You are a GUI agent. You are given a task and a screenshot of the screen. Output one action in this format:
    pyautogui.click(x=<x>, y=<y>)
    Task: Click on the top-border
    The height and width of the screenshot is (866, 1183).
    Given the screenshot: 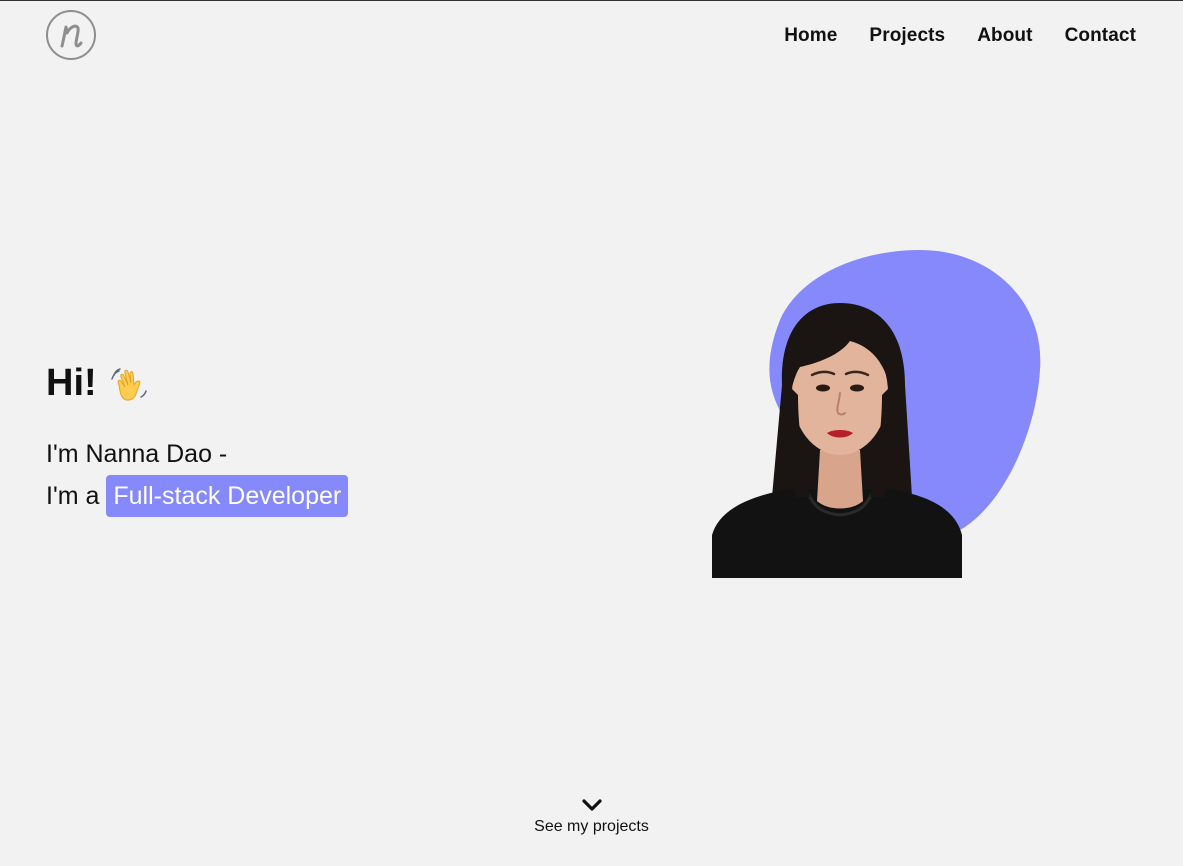 What is the action you would take?
    pyautogui.click(x=591, y=0)
    